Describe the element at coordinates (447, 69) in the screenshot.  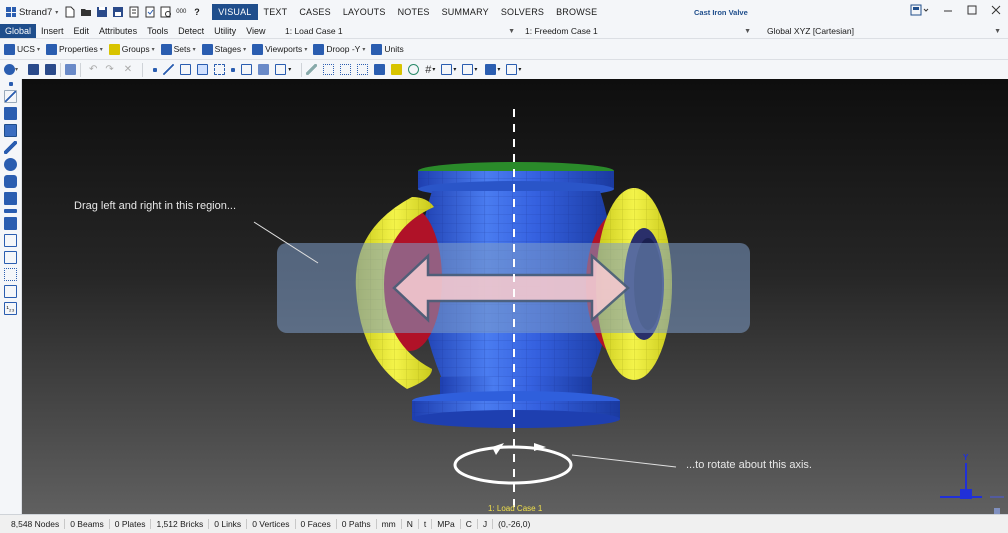
I see `snap-icon` at that location.